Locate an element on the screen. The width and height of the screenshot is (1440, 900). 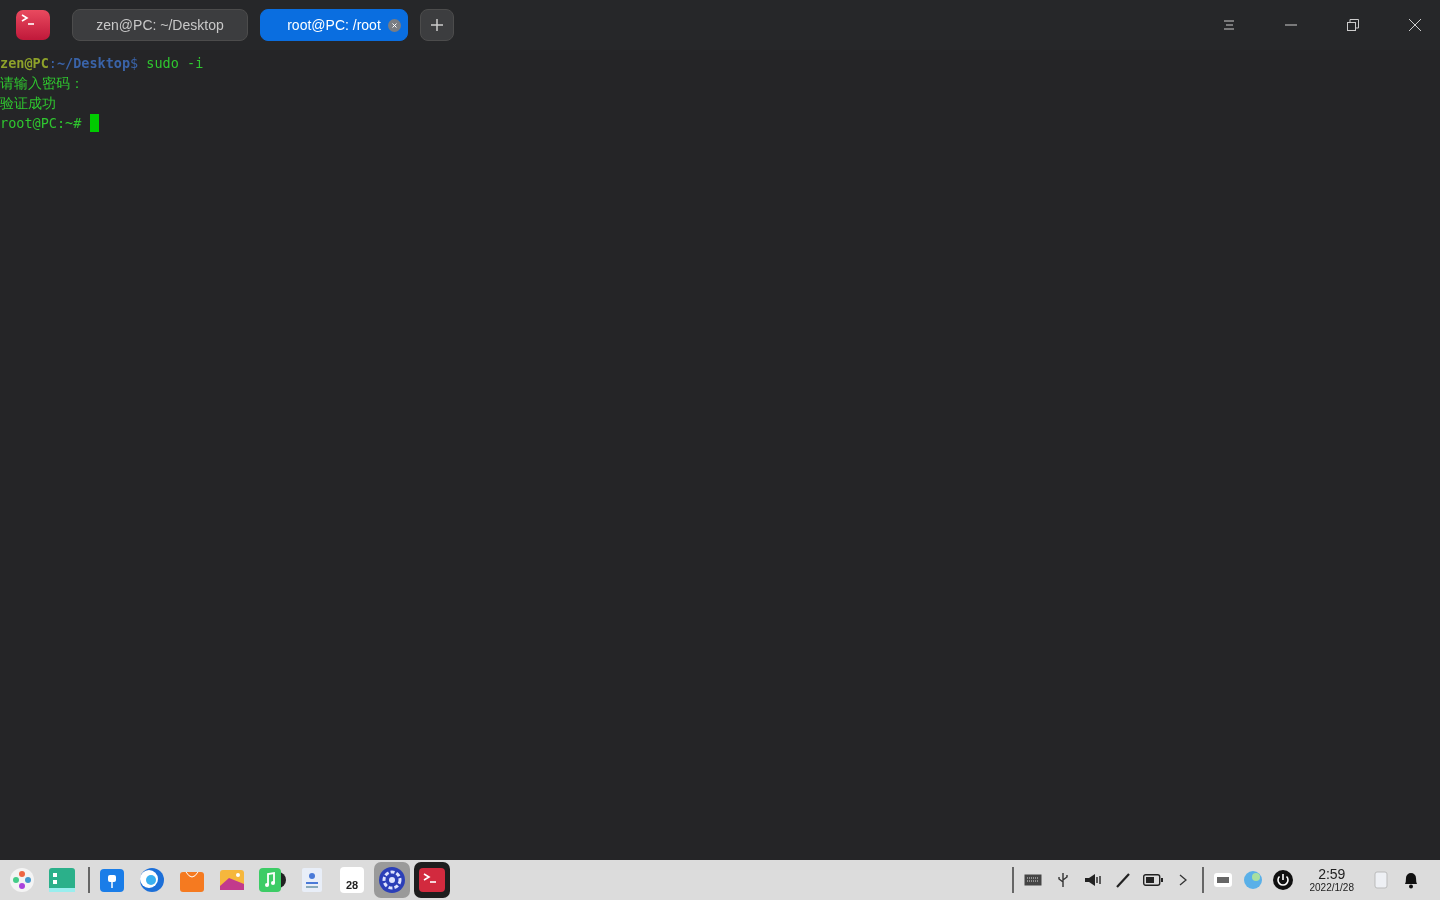
terminal-tab: zen@PC: ~/Desktop is located at coordinates (160, 25).